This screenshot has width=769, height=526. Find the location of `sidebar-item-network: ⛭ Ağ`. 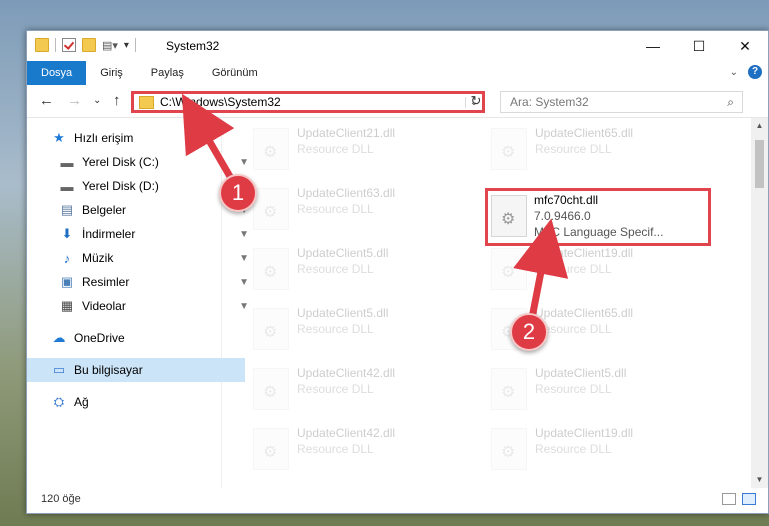

sidebar-item-network: ⛭ Ağ is located at coordinates (136, 402).